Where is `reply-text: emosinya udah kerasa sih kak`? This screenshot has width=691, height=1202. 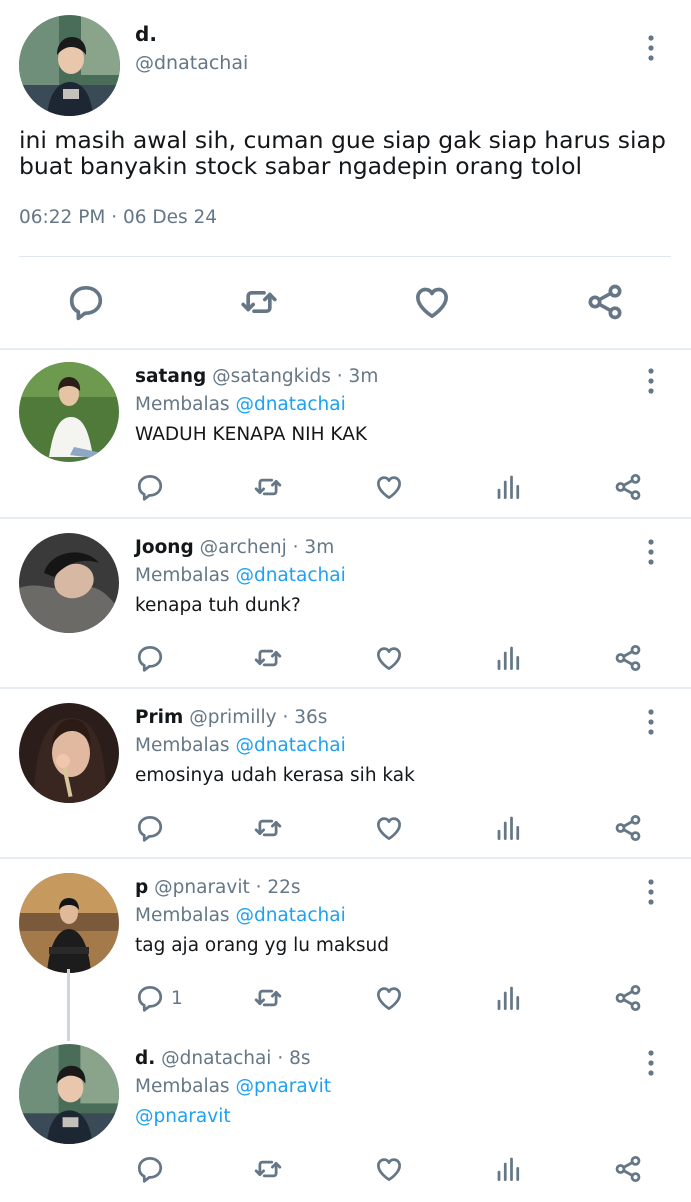 reply-text: emosinya udah kerasa sih kak is located at coordinates (275, 775).